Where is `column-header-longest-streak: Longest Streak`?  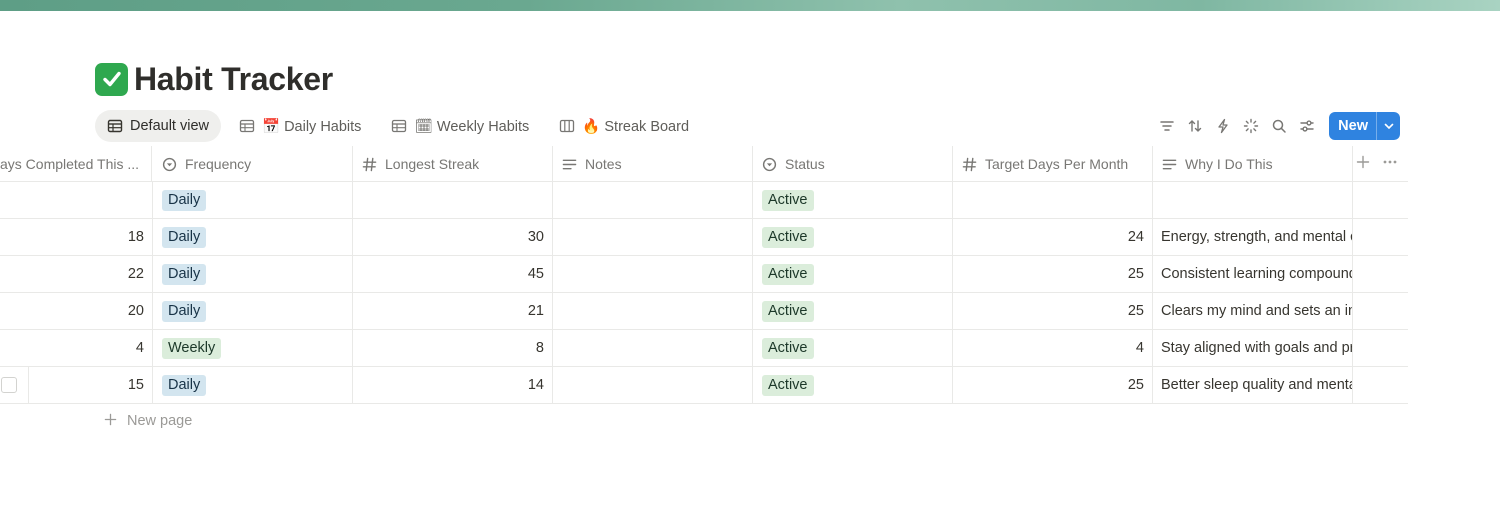 column-header-longest-streak: Longest Streak is located at coordinates (453, 164).